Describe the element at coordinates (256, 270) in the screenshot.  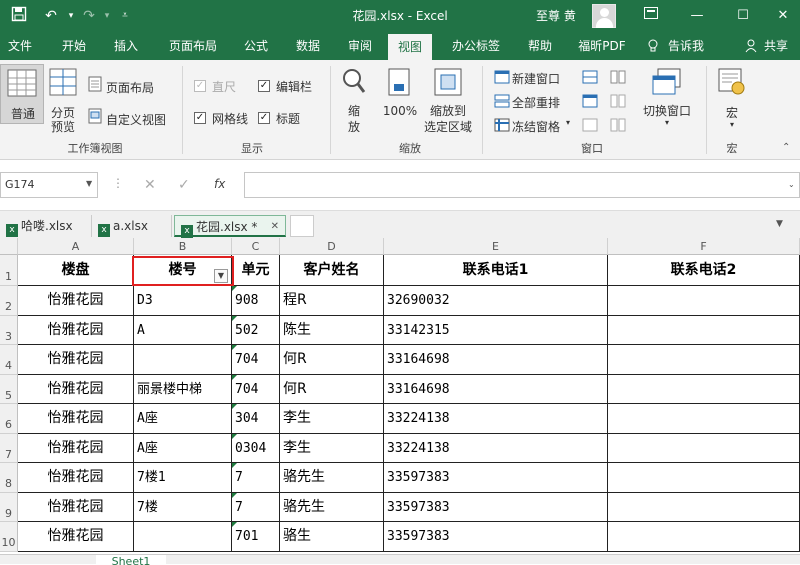
I see `table-header-cell: 单元` at that location.